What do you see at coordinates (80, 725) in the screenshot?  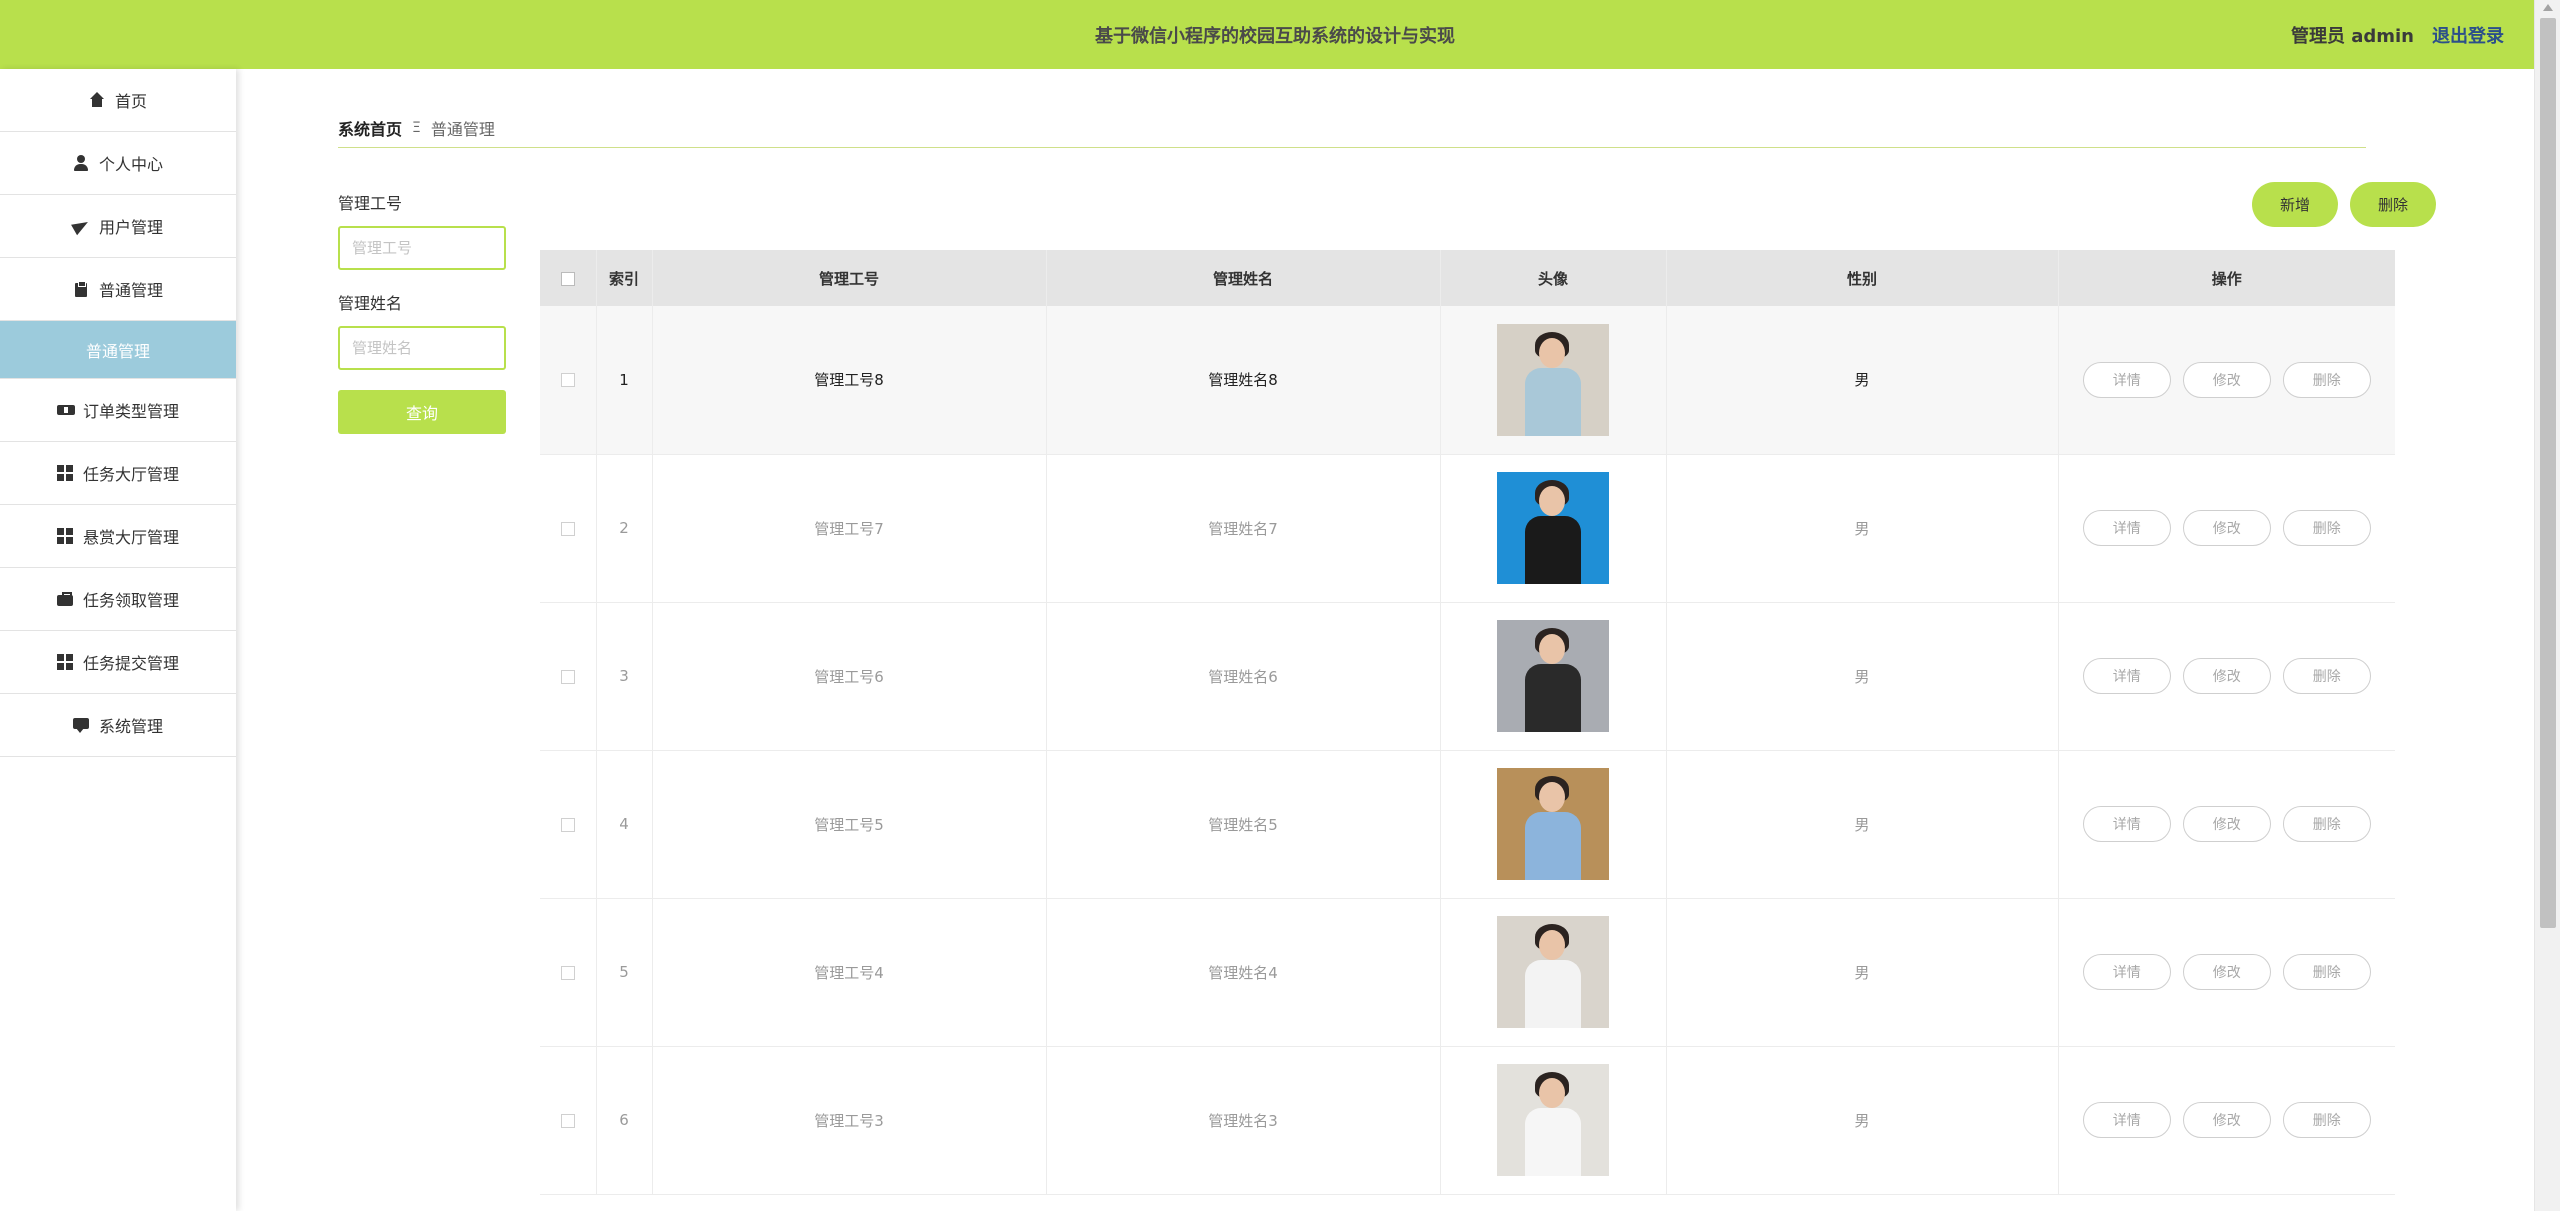 I see `chat-icon` at bounding box center [80, 725].